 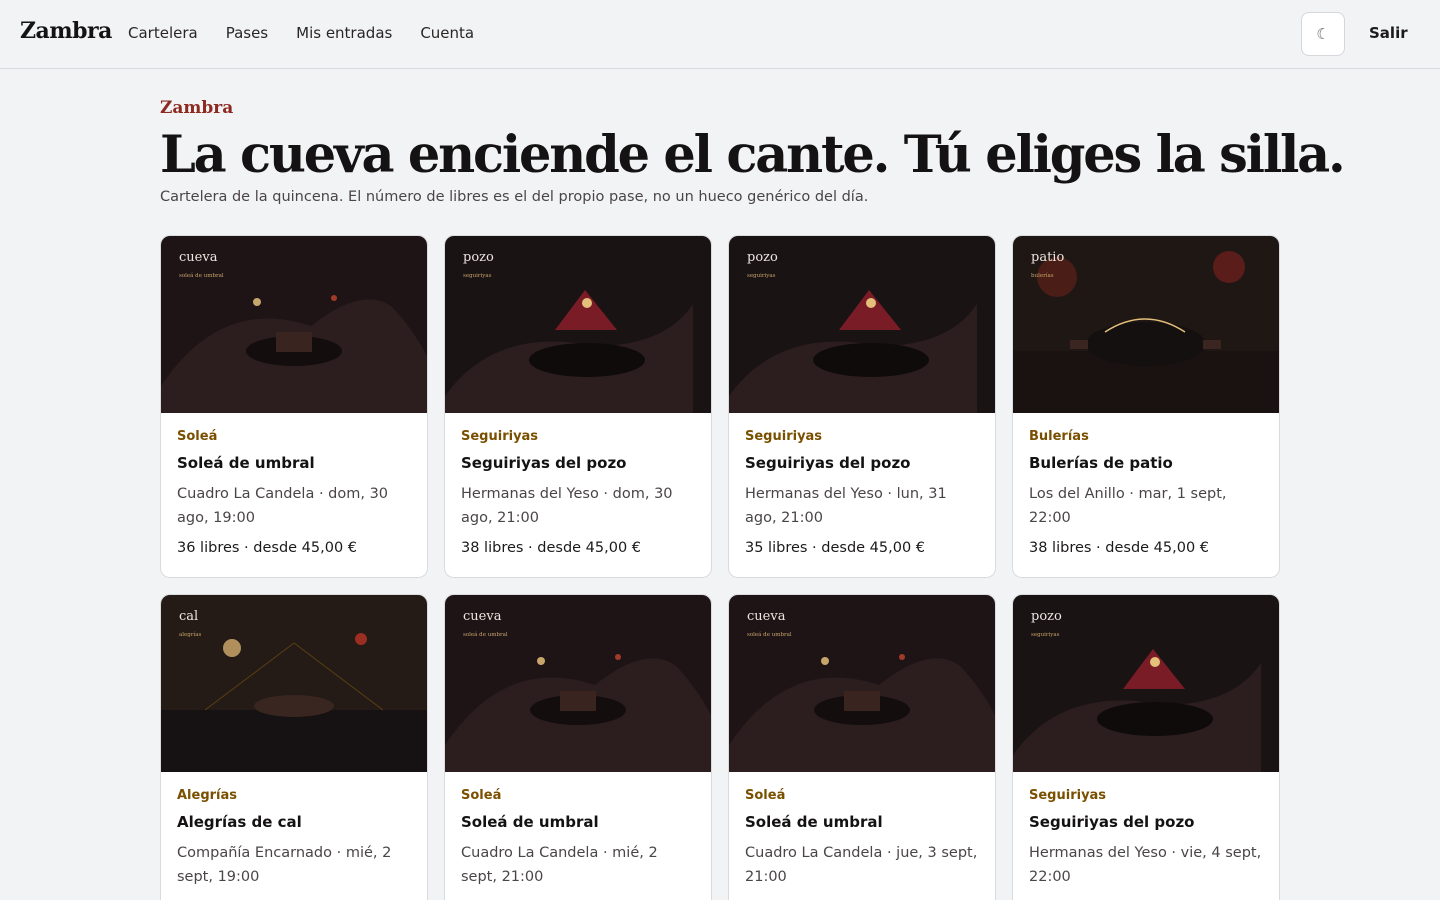 What do you see at coordinates (861, 865) in the screenshot?
I see `show-meta: Cuadro La Candela · jue, 3 sept, 21:00` at bounding box center [861, 865].